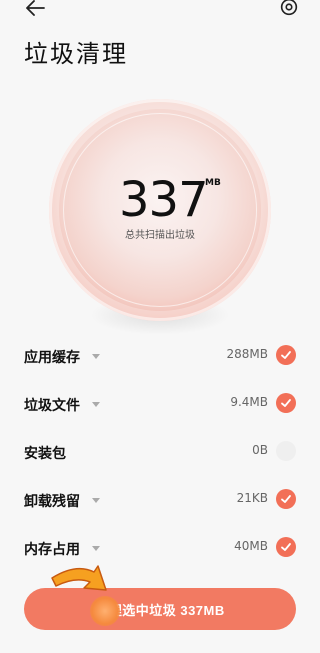 The height and width of the screenshot is (653, 320). What do you see at coordinates (247, 354) in the screenshot?
I see `category-size: 288MB` at bounding box center [247, 354].